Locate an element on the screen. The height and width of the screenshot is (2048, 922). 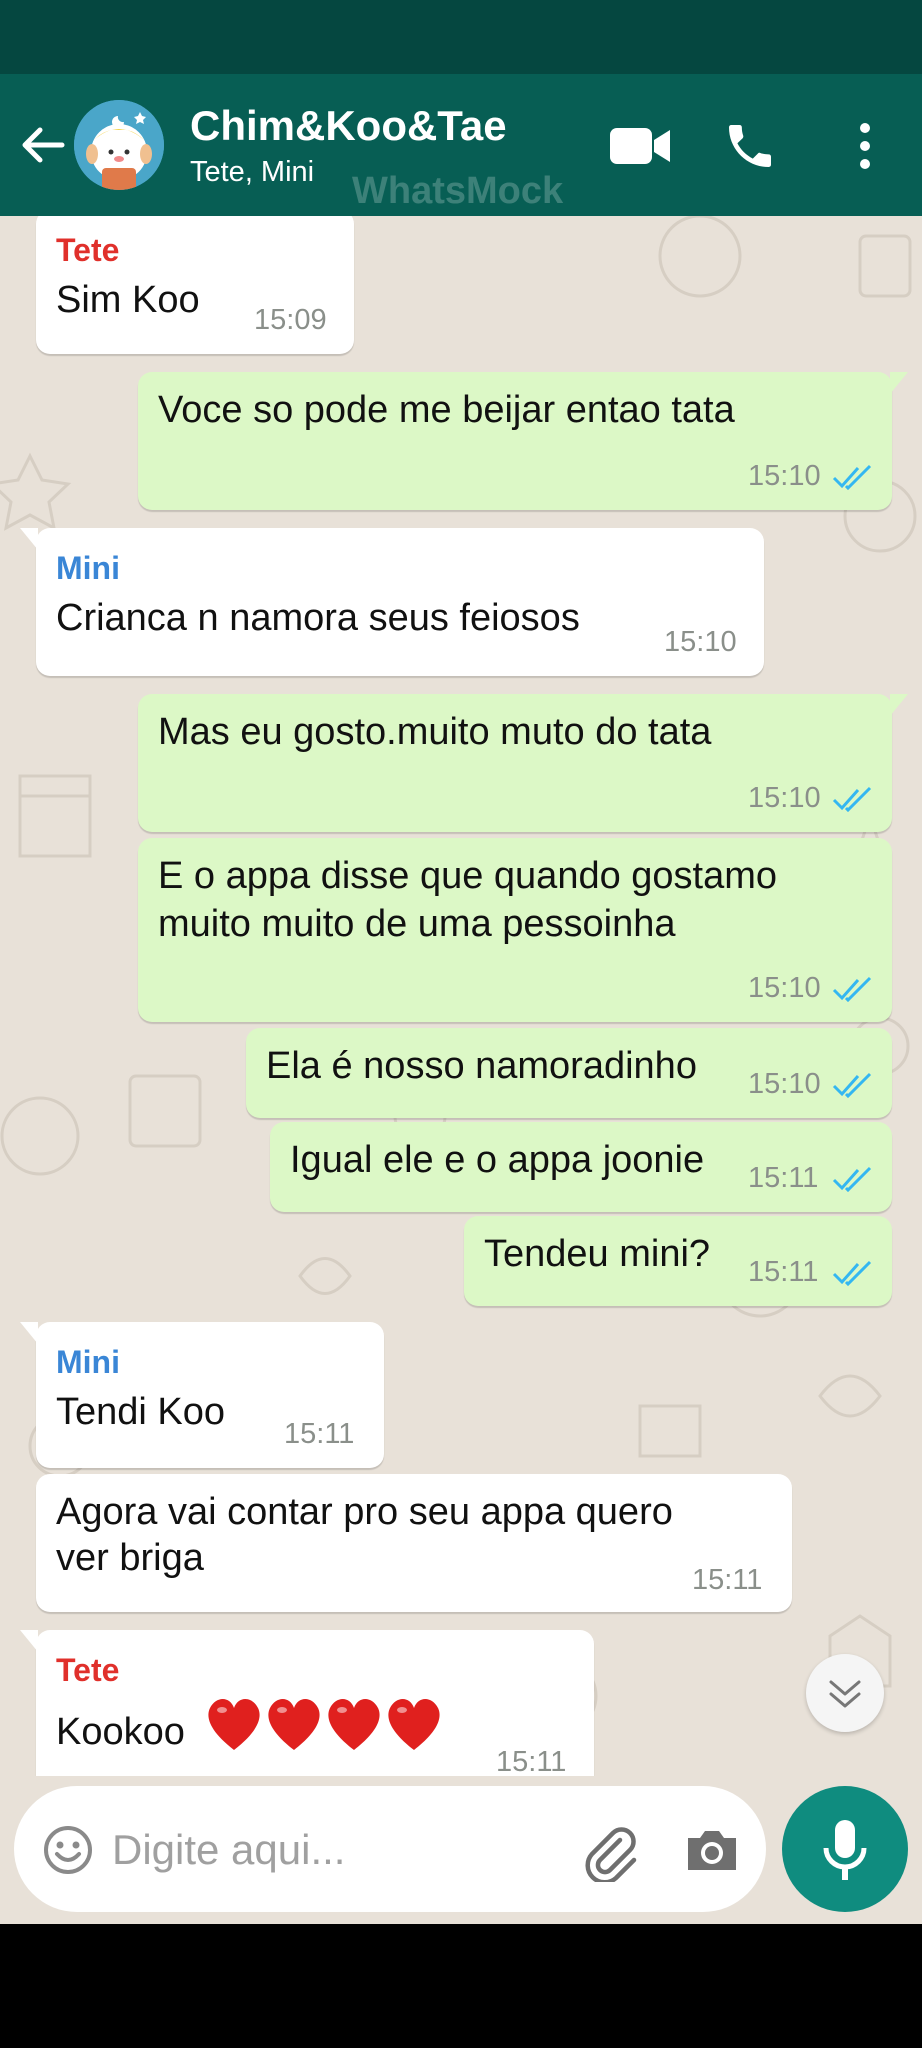
message-text: Ela é nosso namoradinho is located at coordinates (481, 1066).